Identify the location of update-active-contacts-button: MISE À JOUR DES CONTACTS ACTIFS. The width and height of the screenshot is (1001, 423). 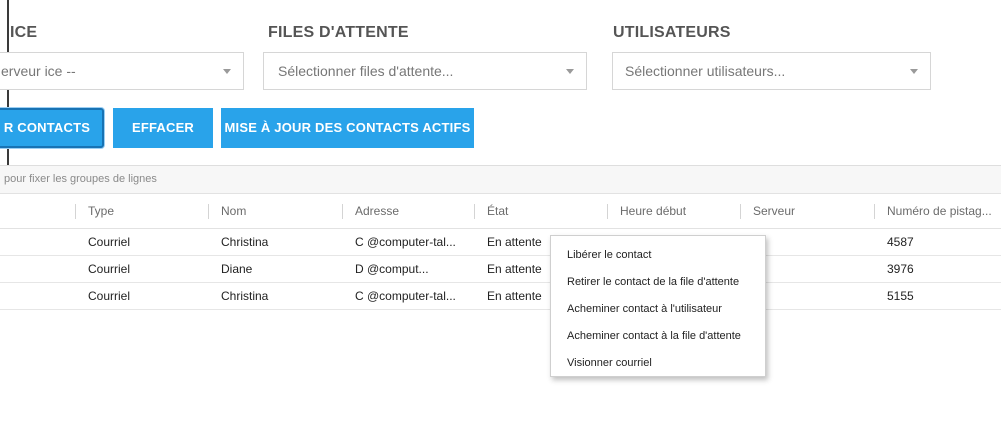
(347, 128).